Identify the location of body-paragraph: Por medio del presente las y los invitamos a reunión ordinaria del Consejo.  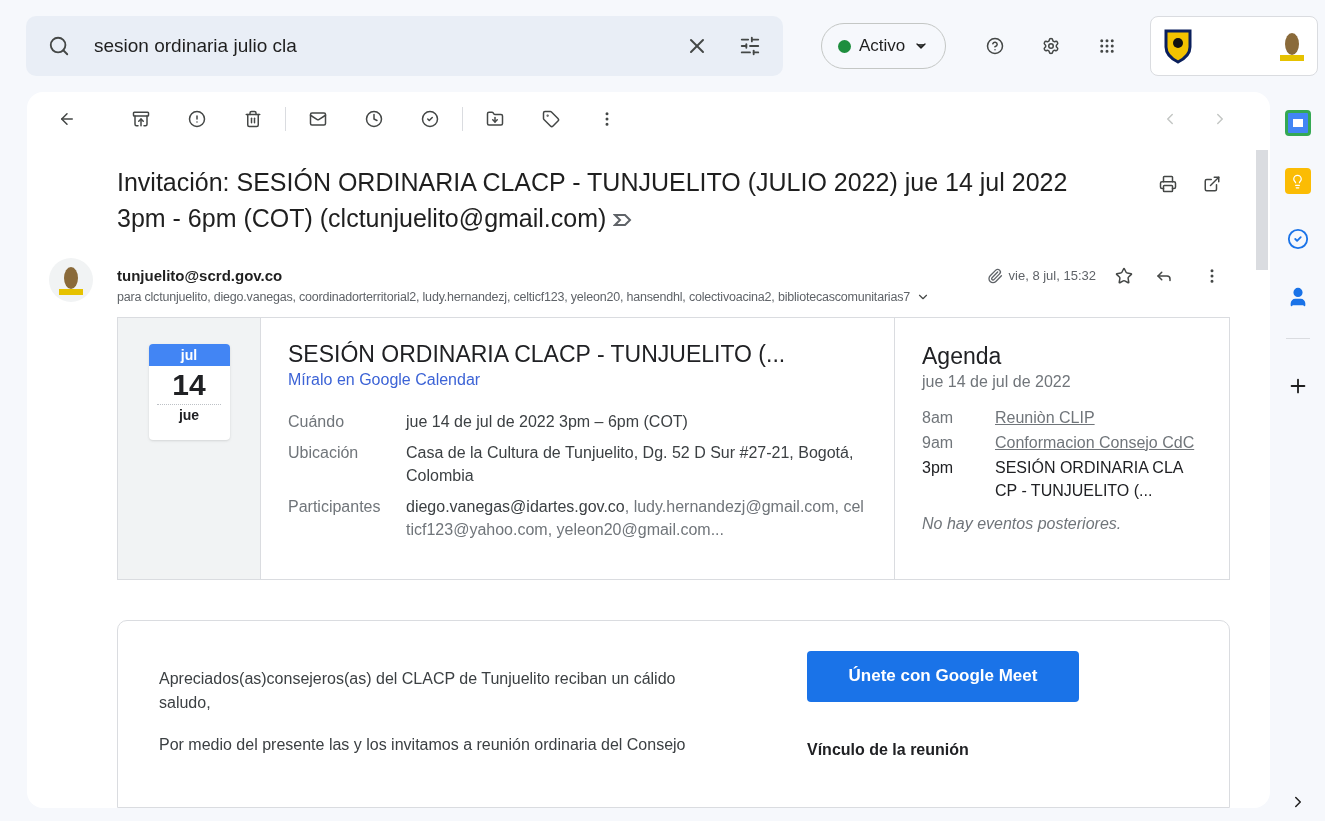
(423, 744).